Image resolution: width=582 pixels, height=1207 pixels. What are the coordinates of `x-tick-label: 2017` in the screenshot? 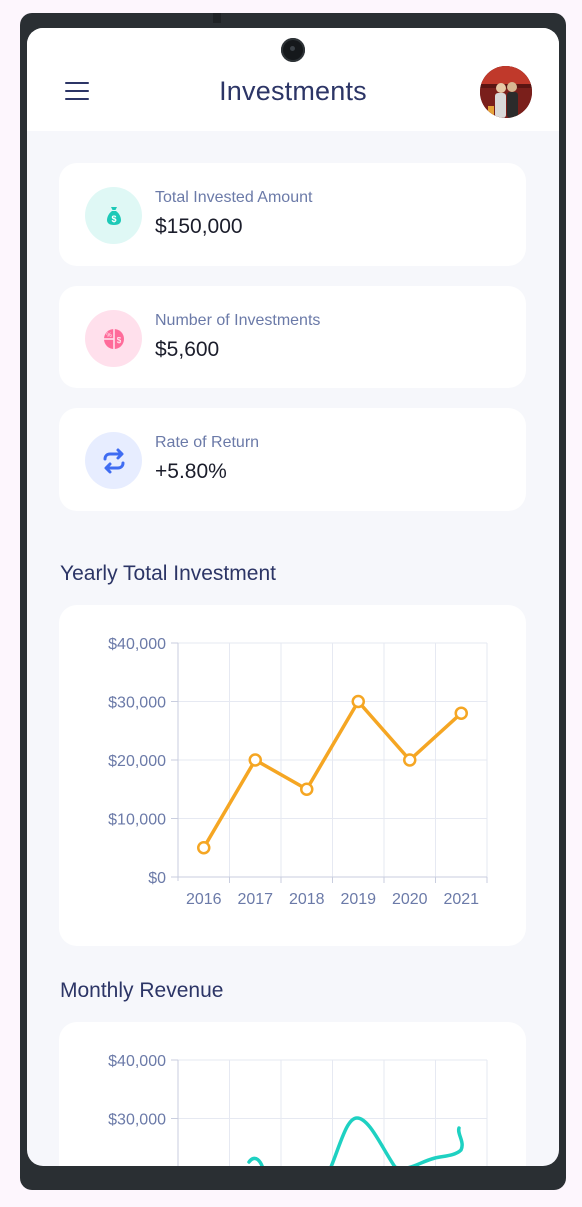 It's located at (255, 899).